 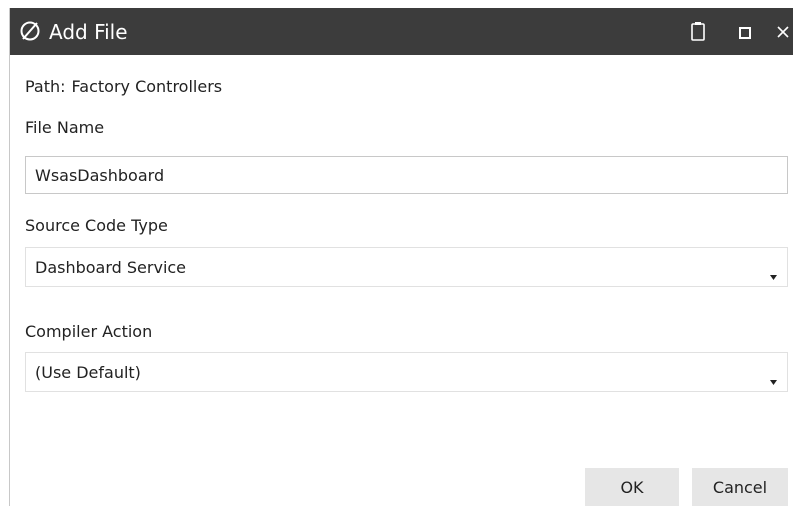 What do you see at coordinates (698, 31) in the screenshot?
I see `clipboard-icon` at bounding box center [698, 31].